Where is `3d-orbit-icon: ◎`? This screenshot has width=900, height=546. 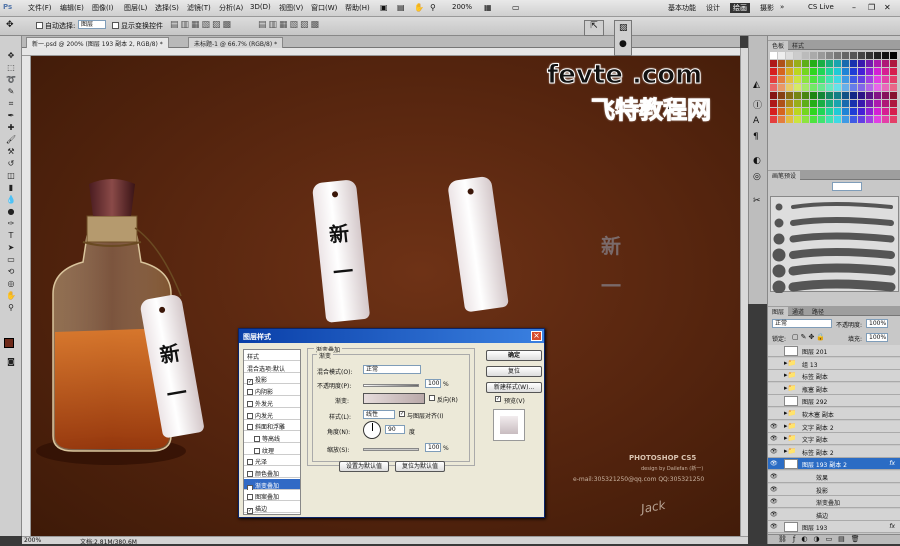 3d-orbit-icon: ◎ is located at coordinates (11, 283).